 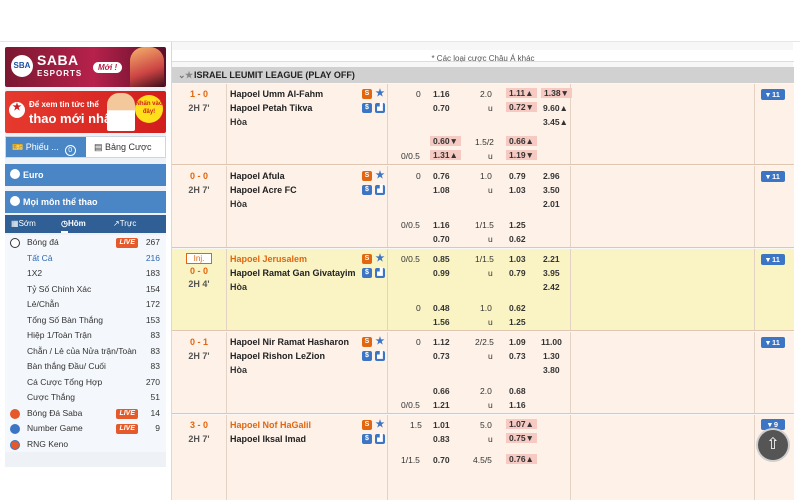 What do you see at coordinates (521, 155) in the screenshot?
I see `odds-cell: 1.19▼` at bounding box center [521, 155].